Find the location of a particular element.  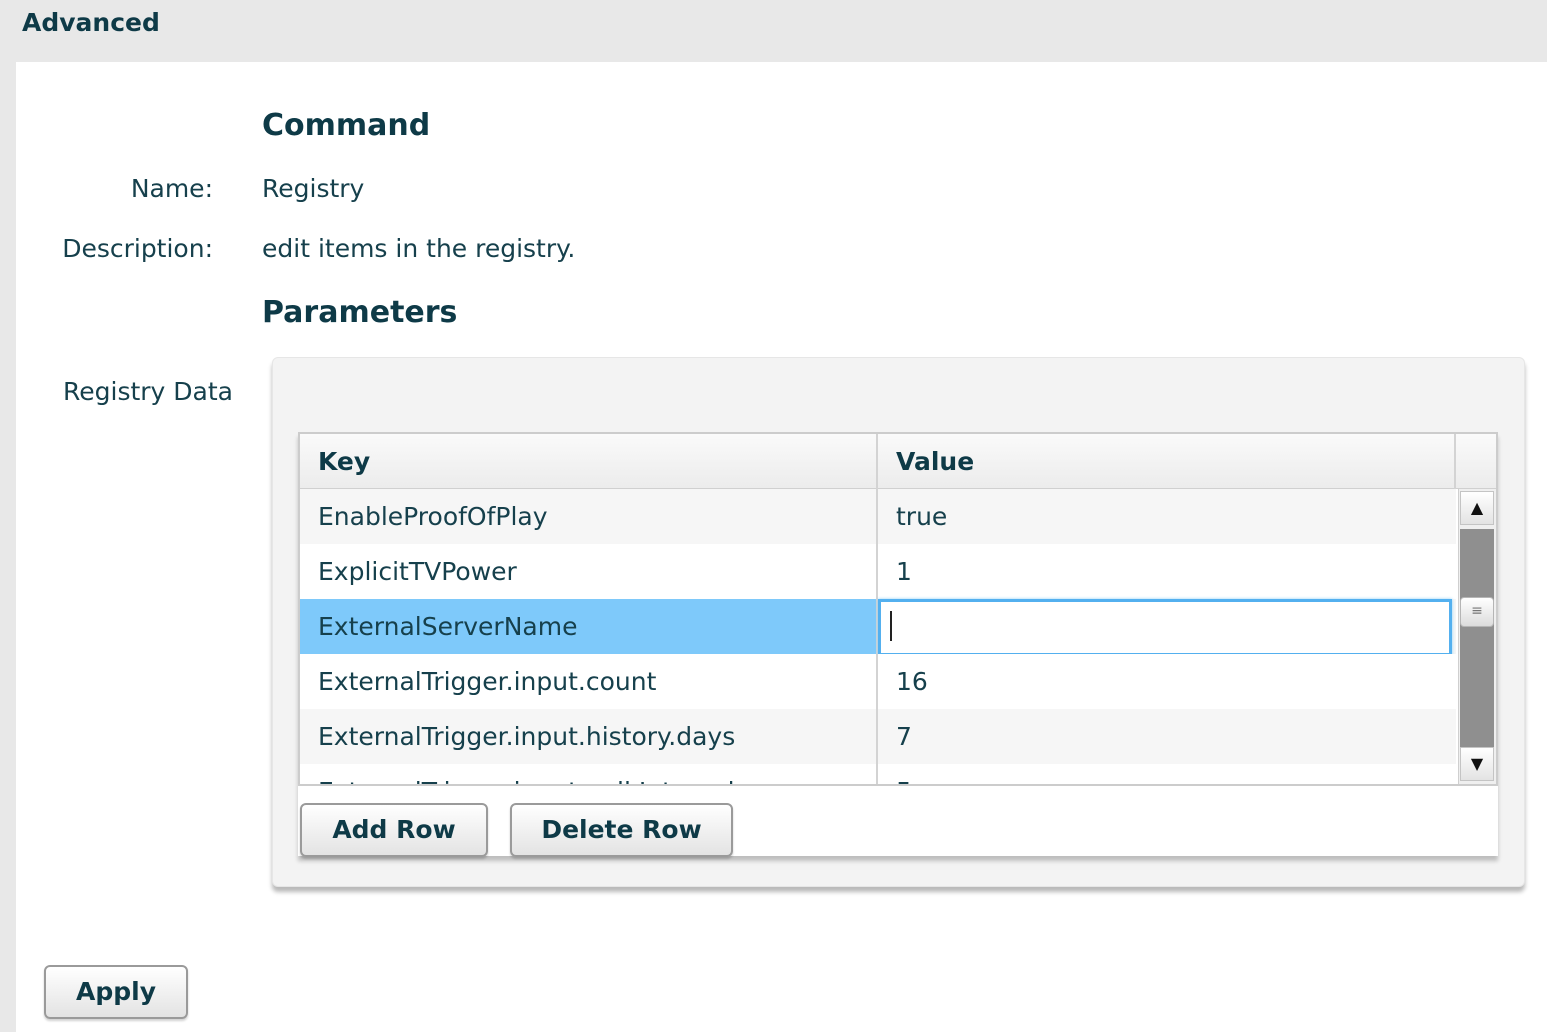

registry-data-label: Registry Data is located at coordinates (148, 391).